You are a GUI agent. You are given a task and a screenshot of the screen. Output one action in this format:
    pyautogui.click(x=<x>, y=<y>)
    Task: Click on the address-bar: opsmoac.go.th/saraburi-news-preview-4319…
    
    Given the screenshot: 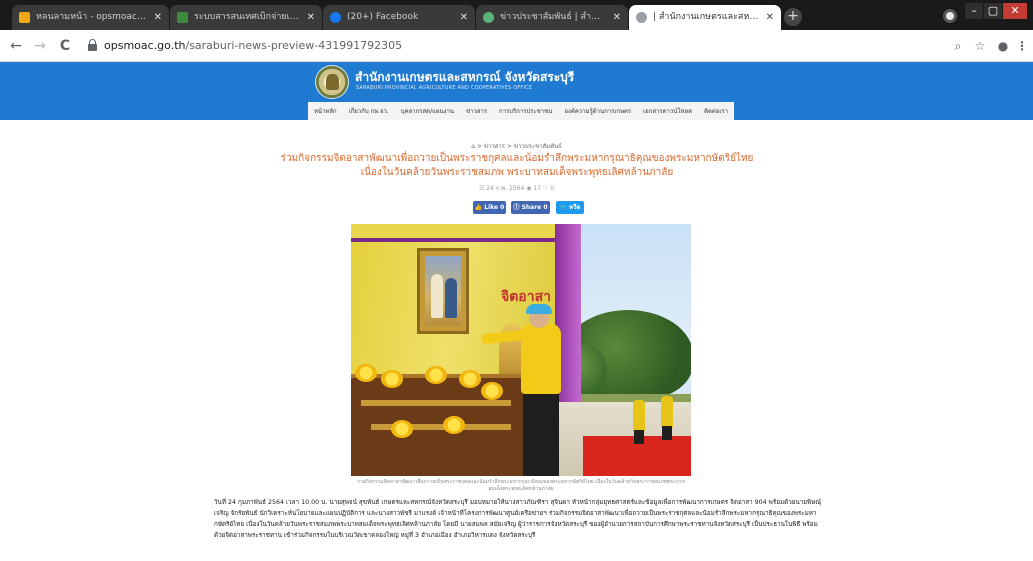 What is the action you would take?
    pyautogui.click(x=508, y=46)
    